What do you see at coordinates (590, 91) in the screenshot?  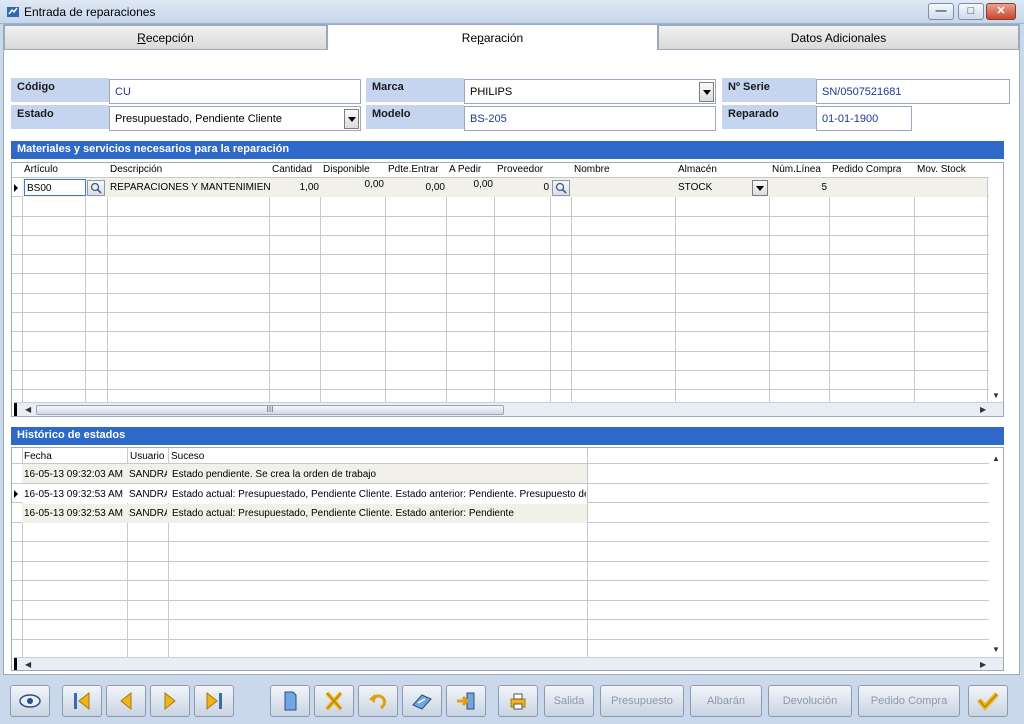 I see `marca-select: PHILIPS` at bounding box center [590, 91].